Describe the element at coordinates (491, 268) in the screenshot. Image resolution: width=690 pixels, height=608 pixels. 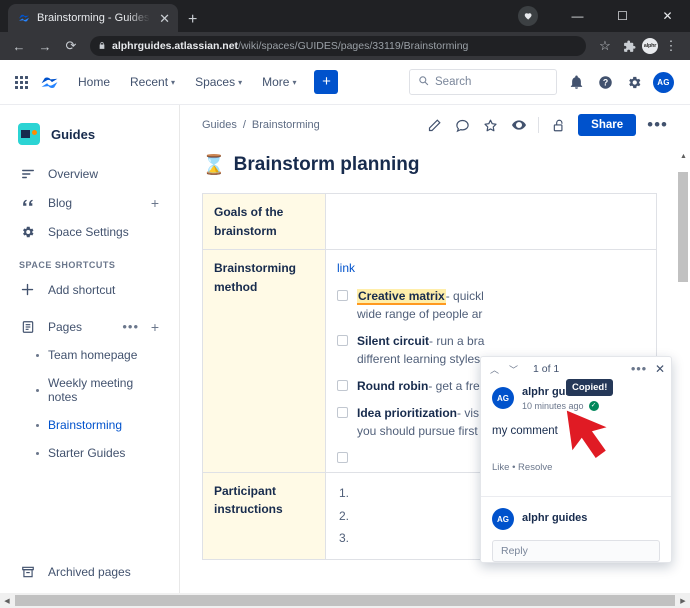
I see `link-text: link` at that location.